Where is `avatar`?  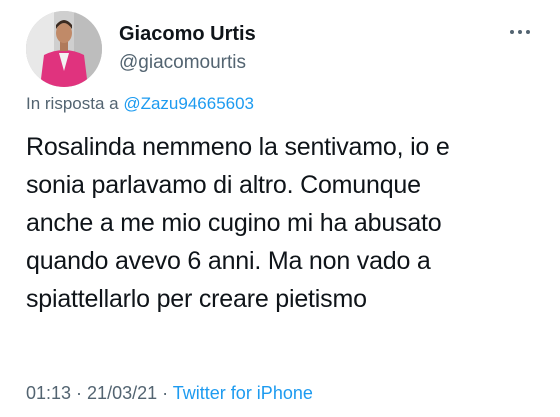
avatar is located at coordinates (64, 49).